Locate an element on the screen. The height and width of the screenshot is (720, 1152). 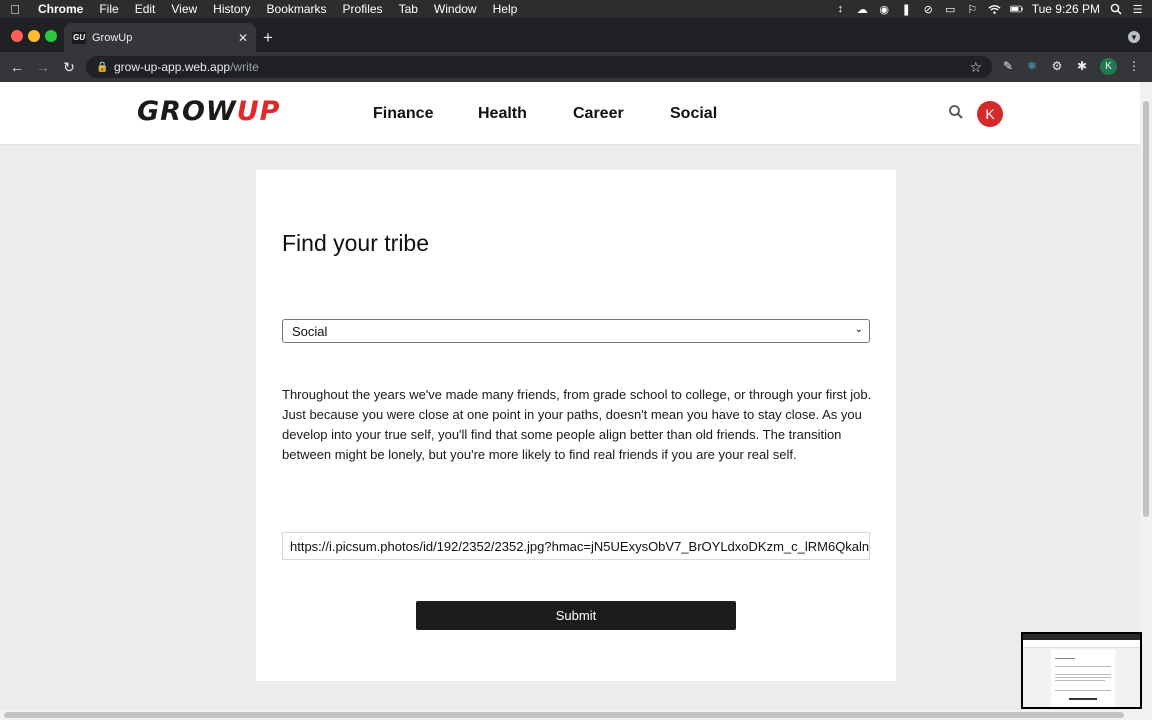
address-bar: 🔒 grow-up-app.web.app/write ☆ is located at coordinates (539, 67).